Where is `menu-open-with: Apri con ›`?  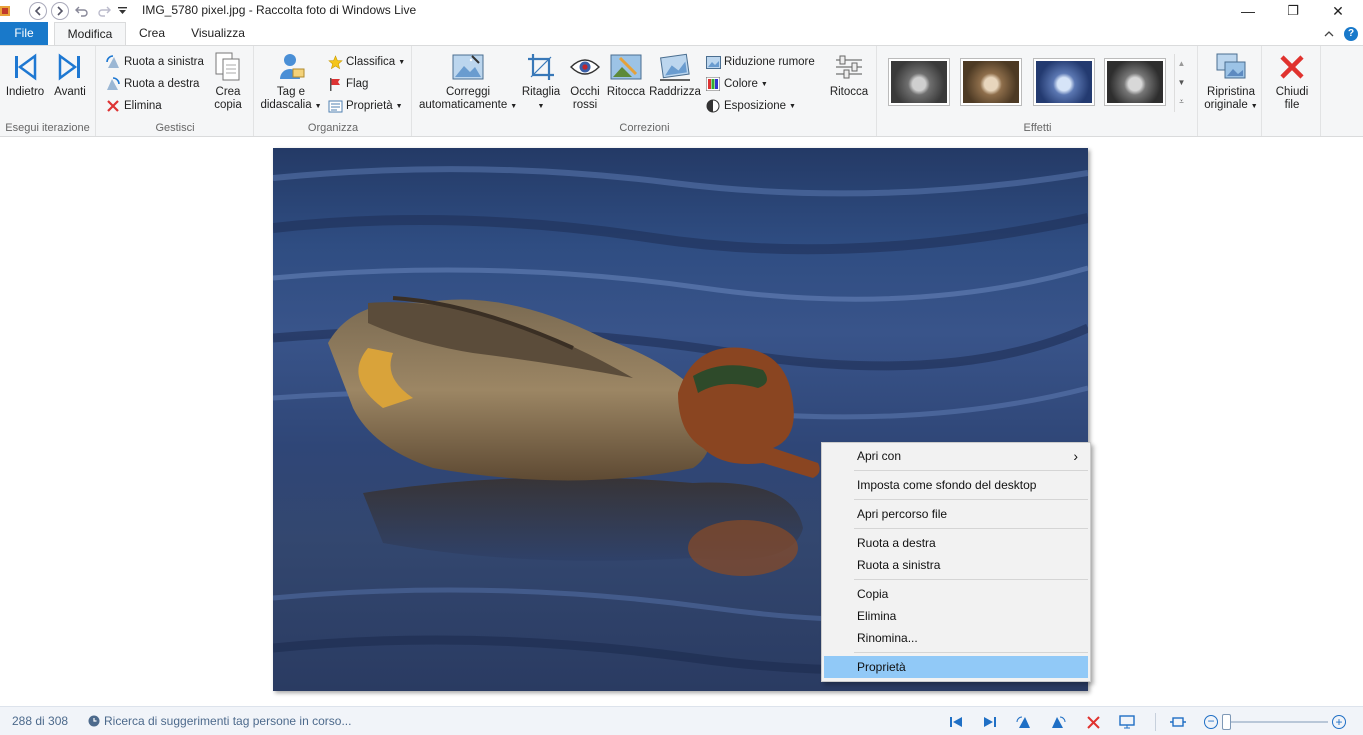
menu-open-with: Apri con › is located at coordinates (956, 456).